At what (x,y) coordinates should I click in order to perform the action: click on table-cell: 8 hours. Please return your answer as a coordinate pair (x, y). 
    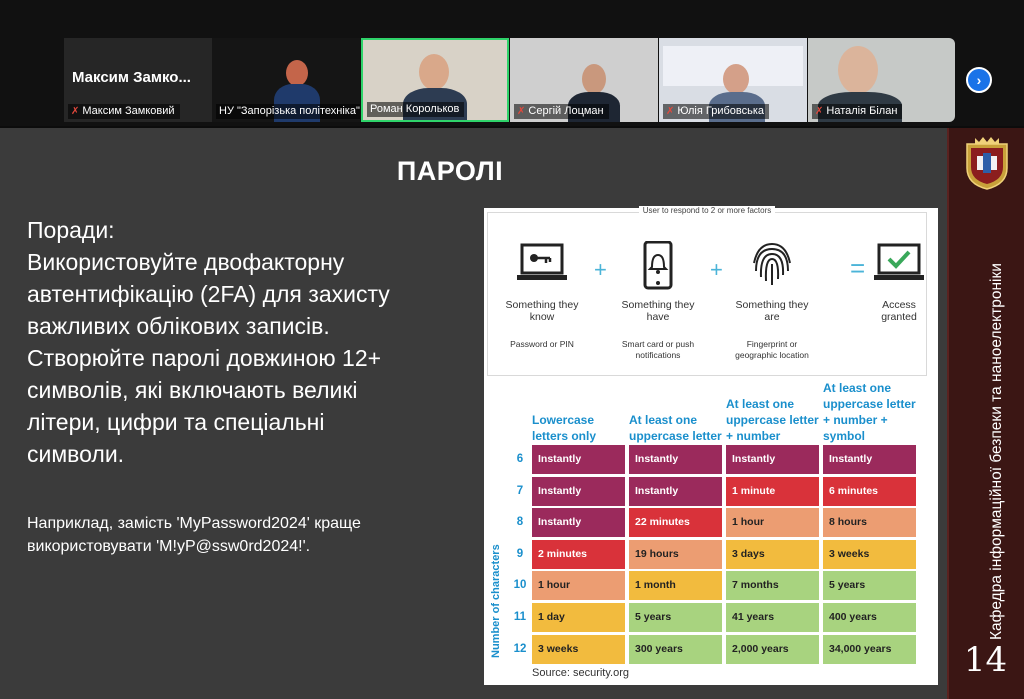
    Looking at the image, I should click on (869, 523).